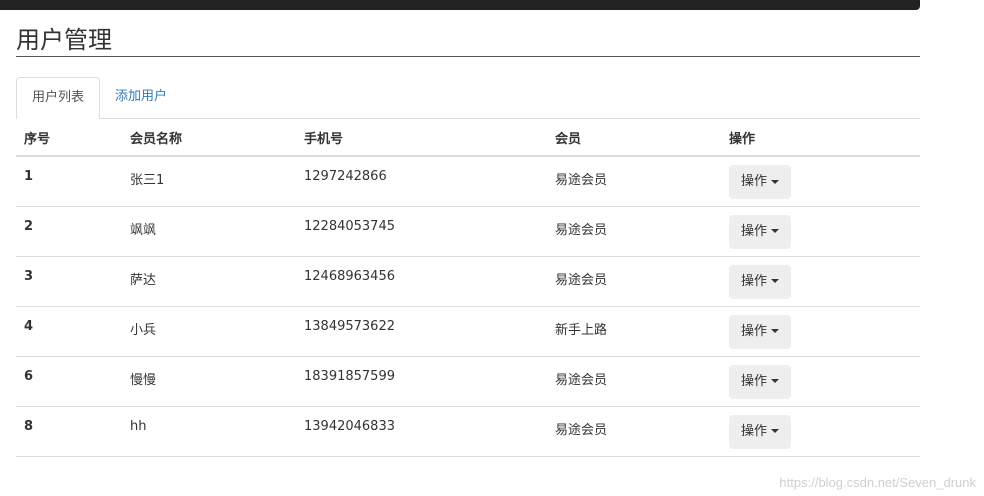  Describe the element at coordinates (421, 381) in the screenshot. I see `cell-phone: 18391857599` at that location.